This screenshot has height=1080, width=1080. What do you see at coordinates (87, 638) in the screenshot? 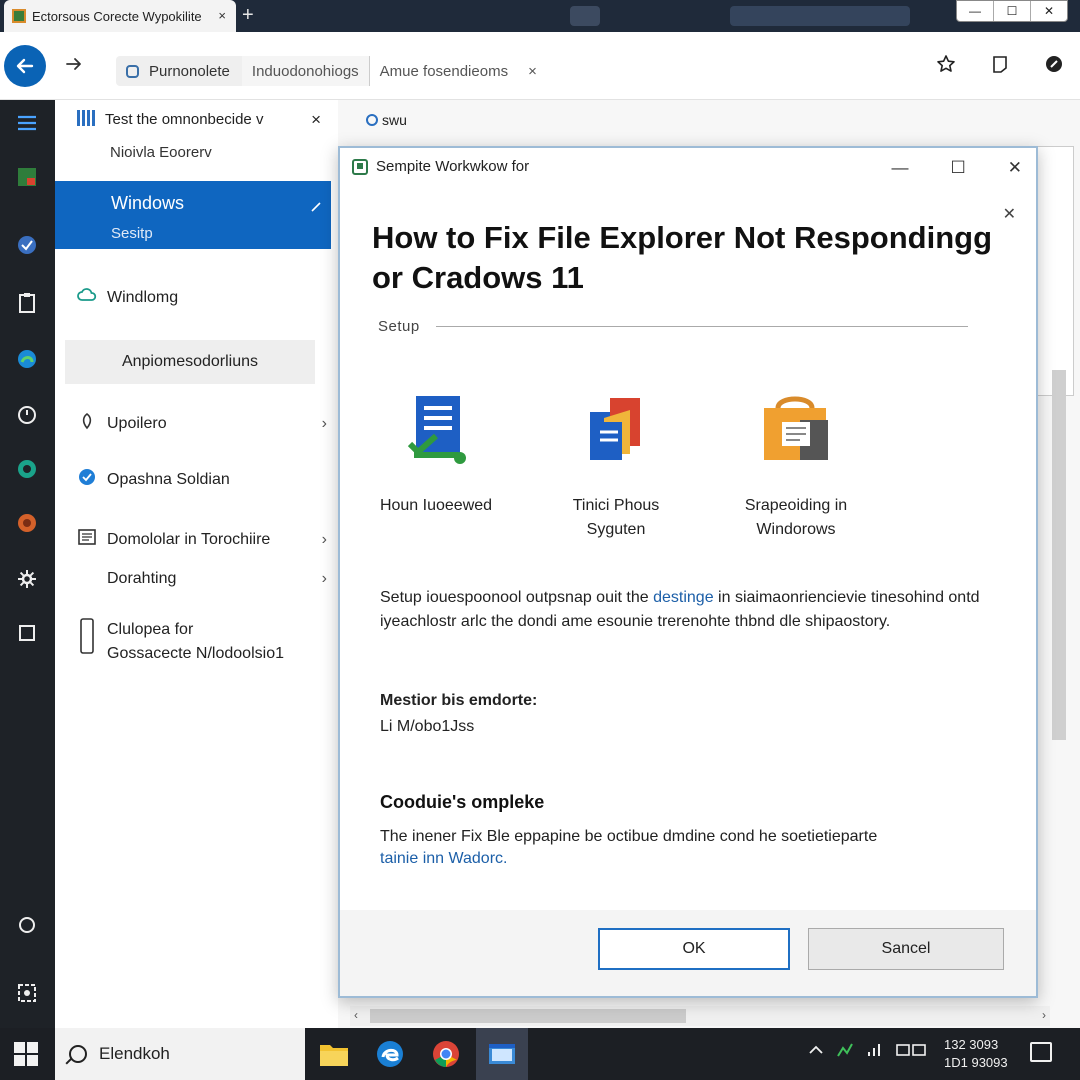
I see `phone-icon` at bounding box center [87, 638].